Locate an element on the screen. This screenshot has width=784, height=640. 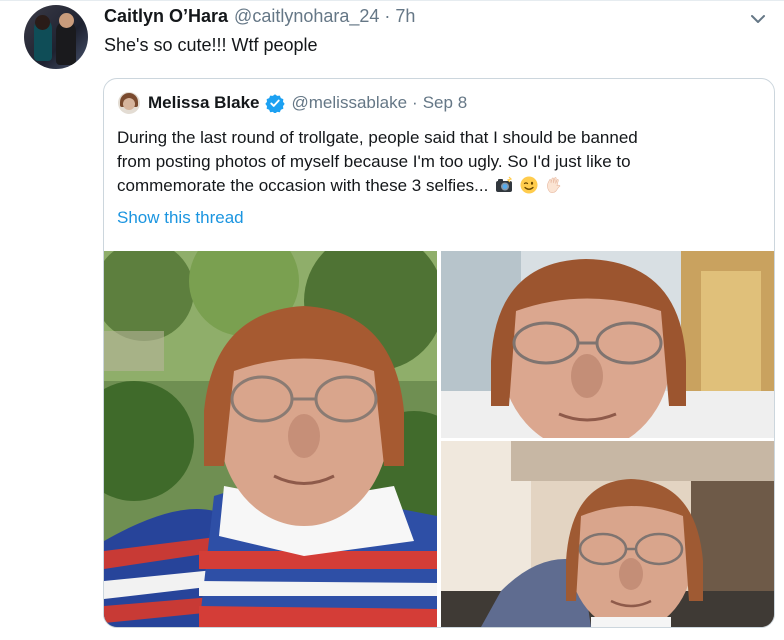
tweet-header: Caitlyn O’Hara @caitlynohara_24 · 7h is located at coordinates (259, 18).